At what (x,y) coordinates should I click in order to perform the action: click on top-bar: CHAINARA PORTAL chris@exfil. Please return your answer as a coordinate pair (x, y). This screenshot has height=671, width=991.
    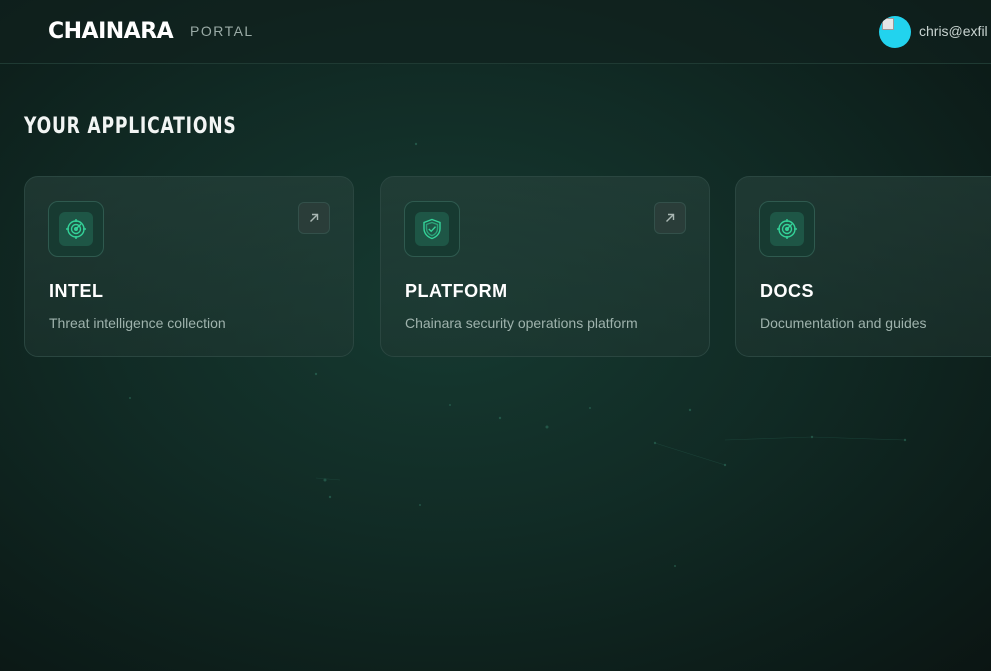
    Looking at the image, I should click on (495, 32).